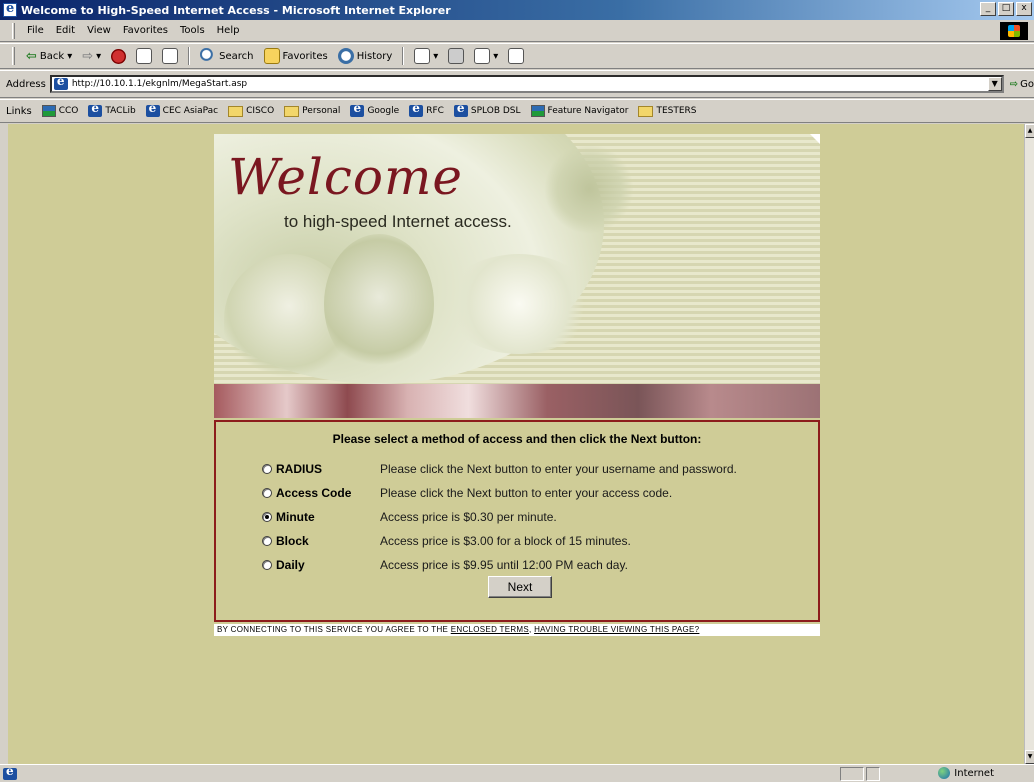  Describe the element at coordinates (495, 111) in the screenshot. I see `link-label: SPLOB DSL` at that location.